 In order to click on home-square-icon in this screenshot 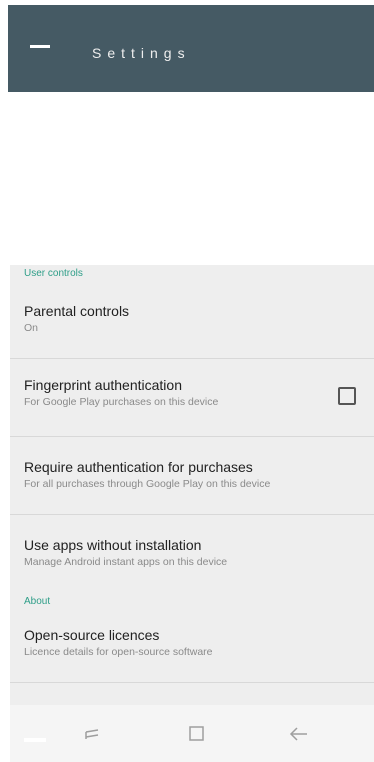, I will do `click(197, 734)`.